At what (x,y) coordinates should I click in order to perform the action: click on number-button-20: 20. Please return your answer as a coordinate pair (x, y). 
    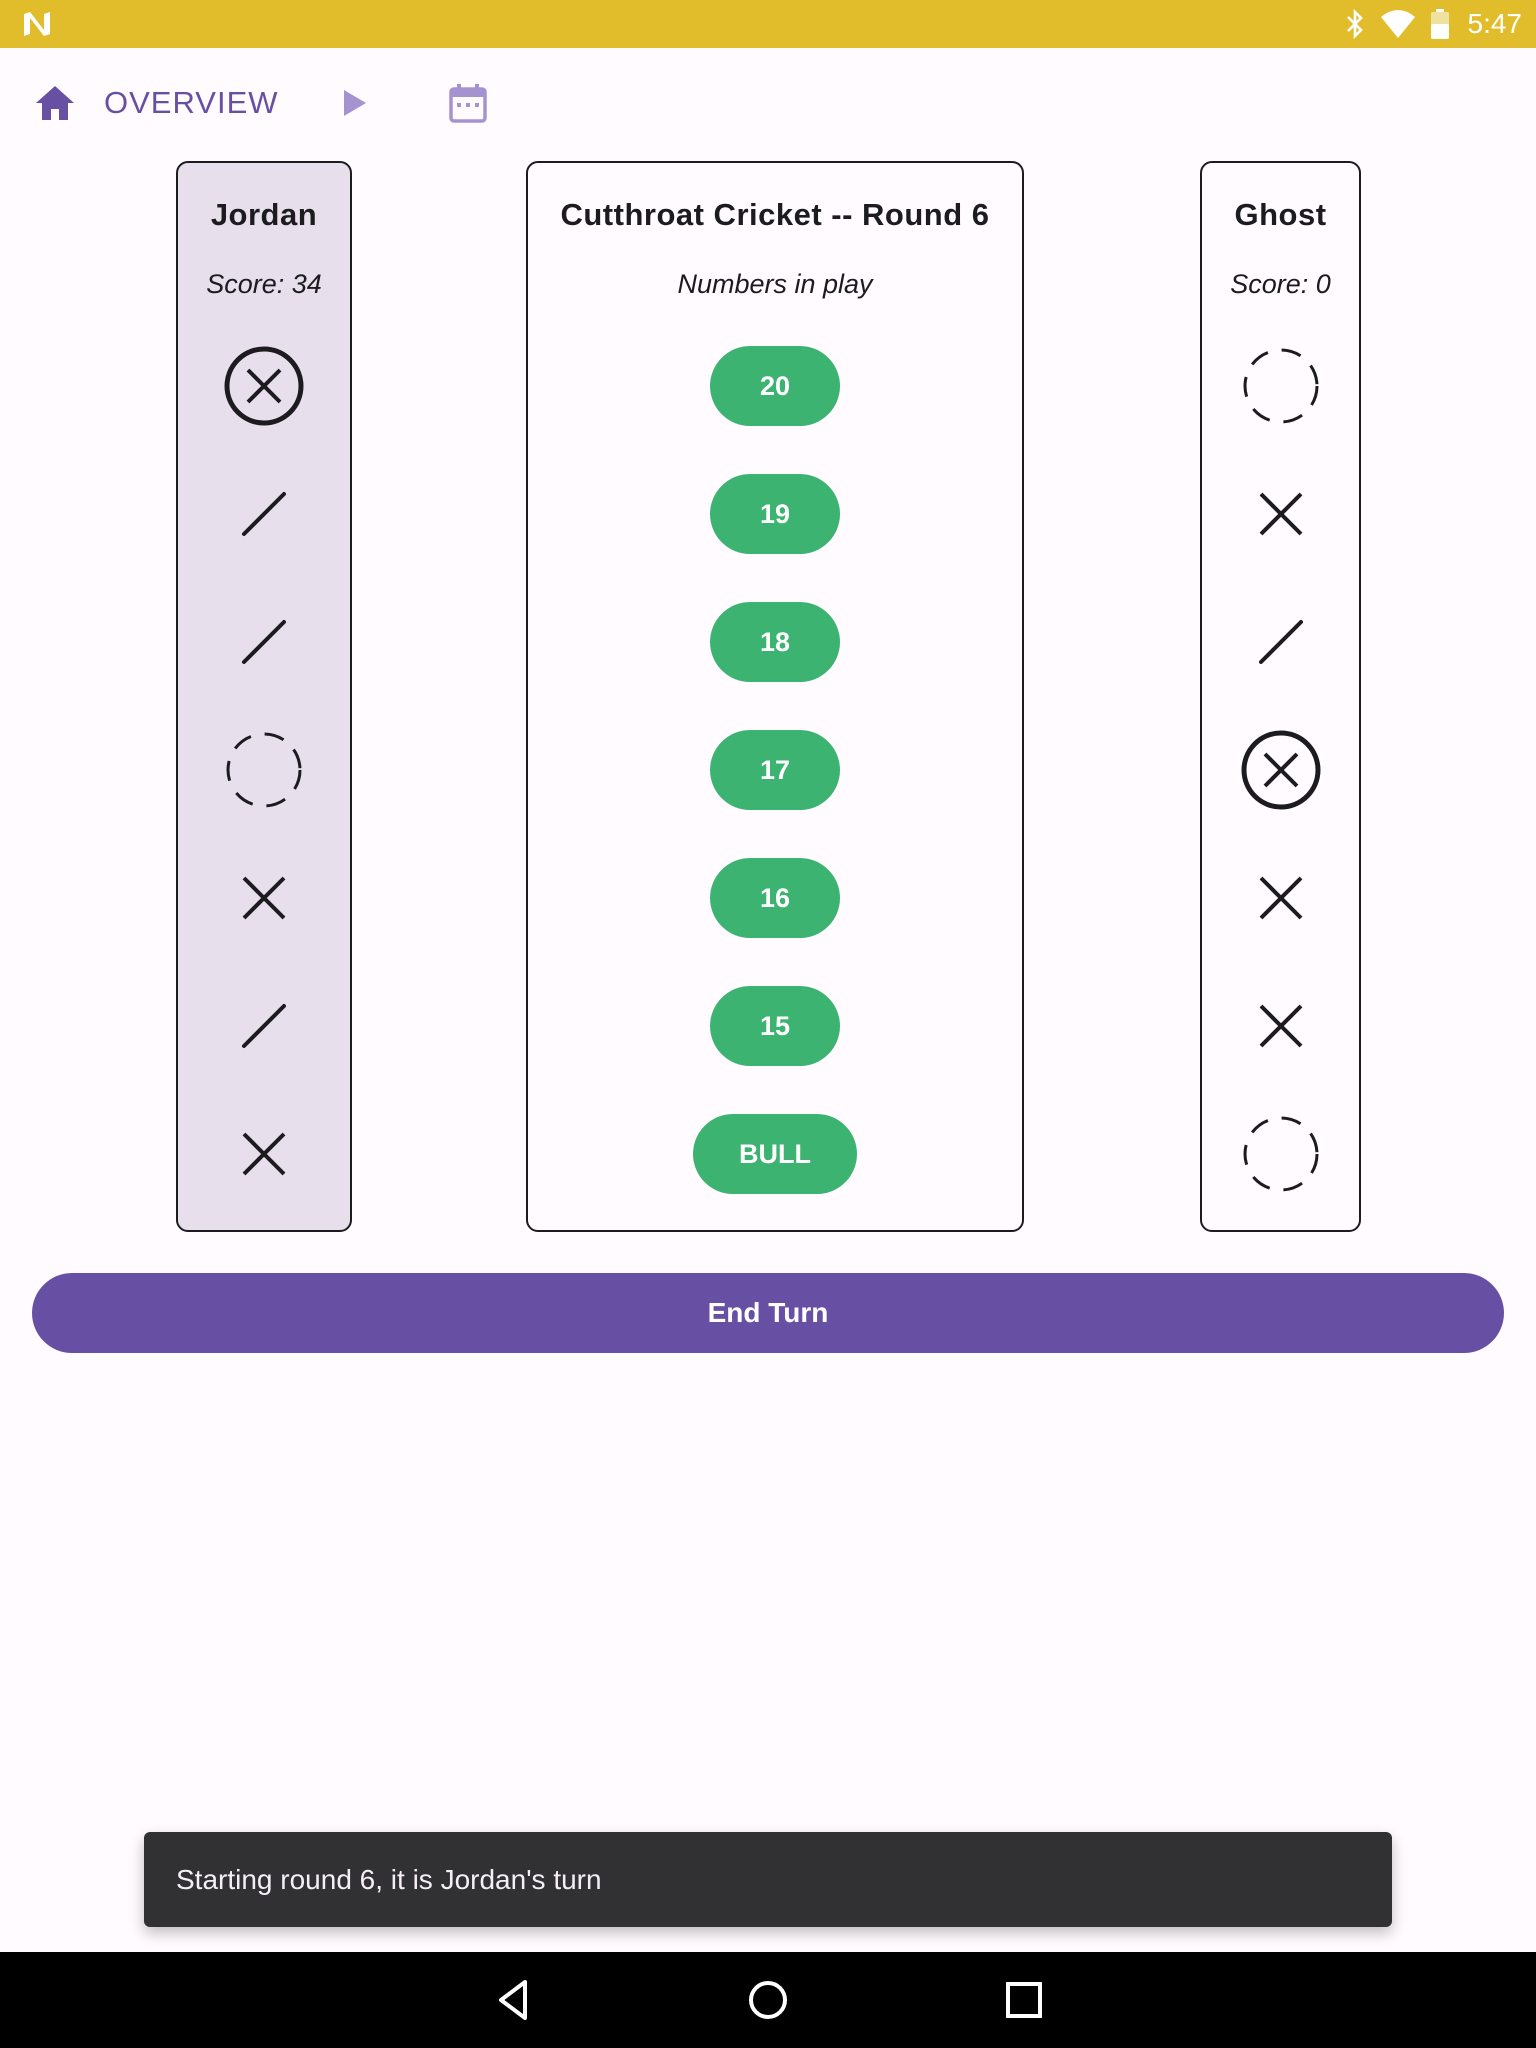
    Looking at the image, I should click on (775, 386).